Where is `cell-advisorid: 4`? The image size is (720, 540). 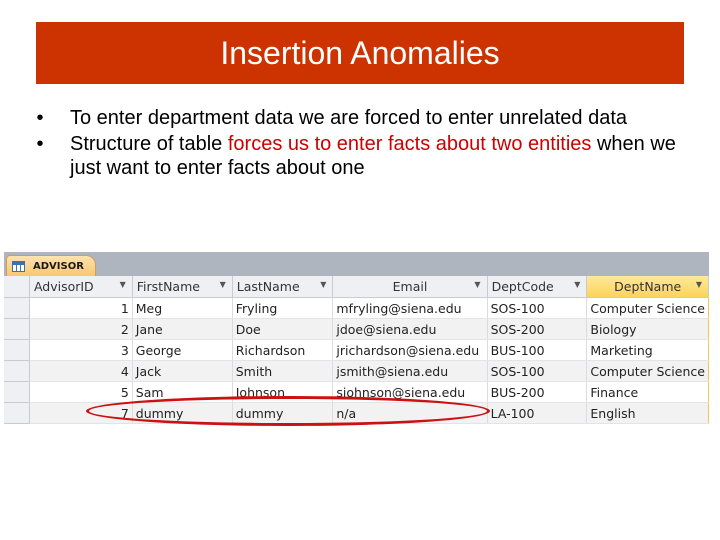
cell-advisorid: 4 is located at coordinates (81, 371).